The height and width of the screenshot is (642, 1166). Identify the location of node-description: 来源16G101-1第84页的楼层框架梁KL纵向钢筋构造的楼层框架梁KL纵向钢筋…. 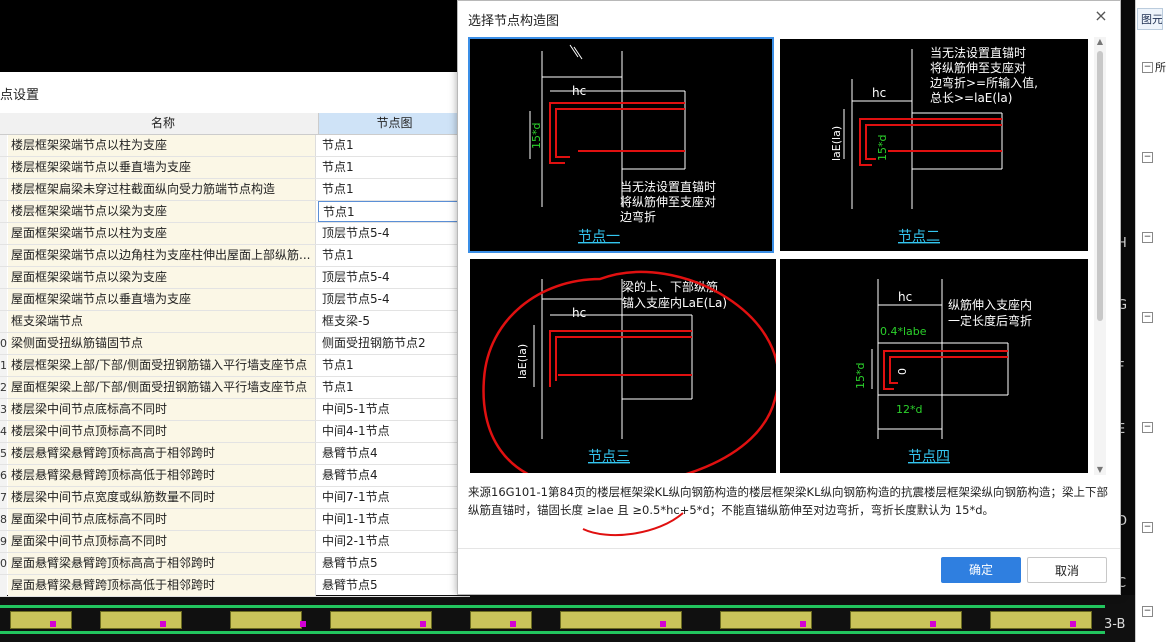
(788, 501).